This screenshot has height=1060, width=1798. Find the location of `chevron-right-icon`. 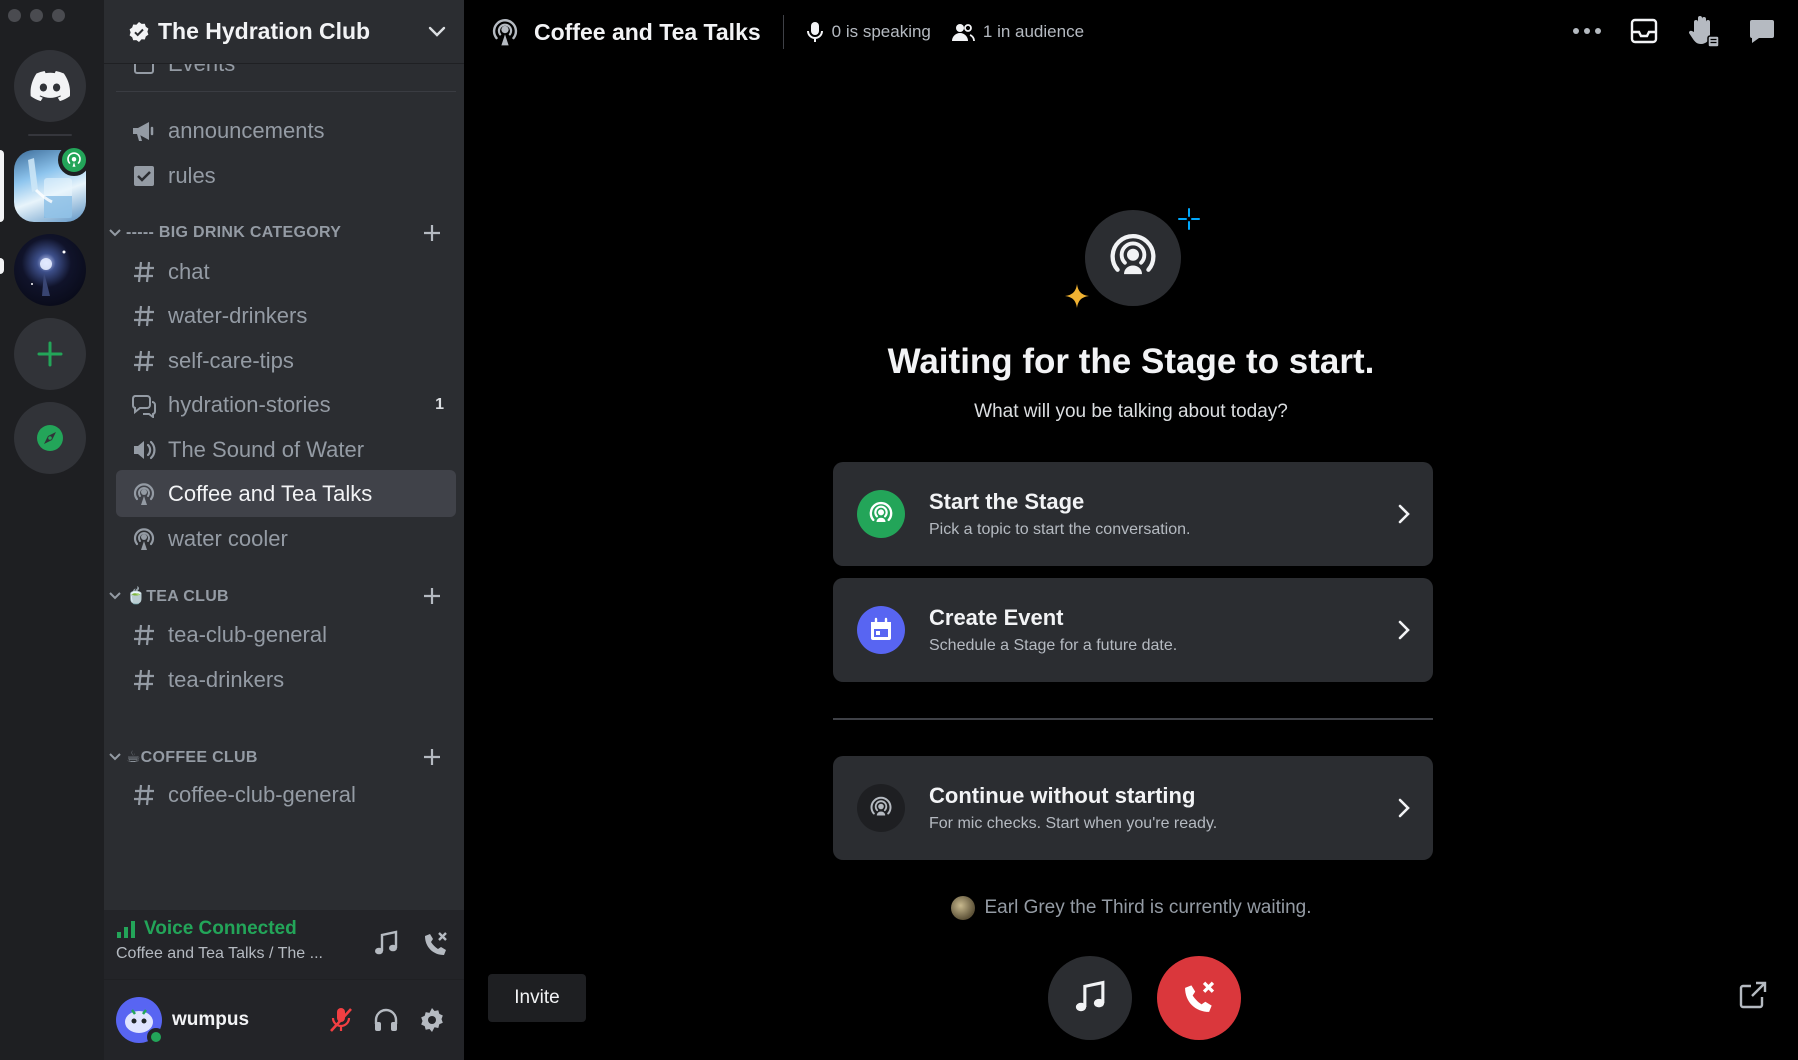

chevron-right-icon is located at coordinates (1404, 808).